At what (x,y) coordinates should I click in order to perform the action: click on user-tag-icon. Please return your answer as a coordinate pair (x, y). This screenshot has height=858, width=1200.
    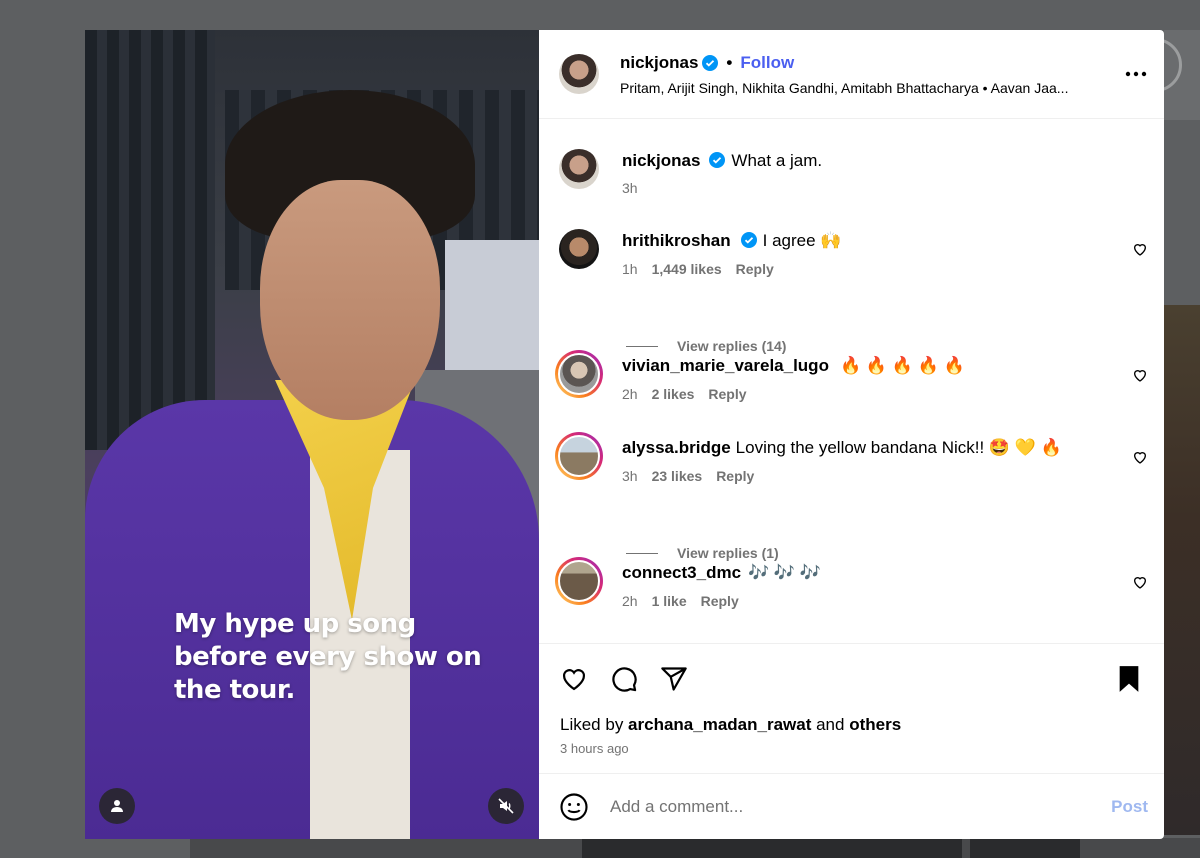
    Looking at the image, I should click on (117, 806).